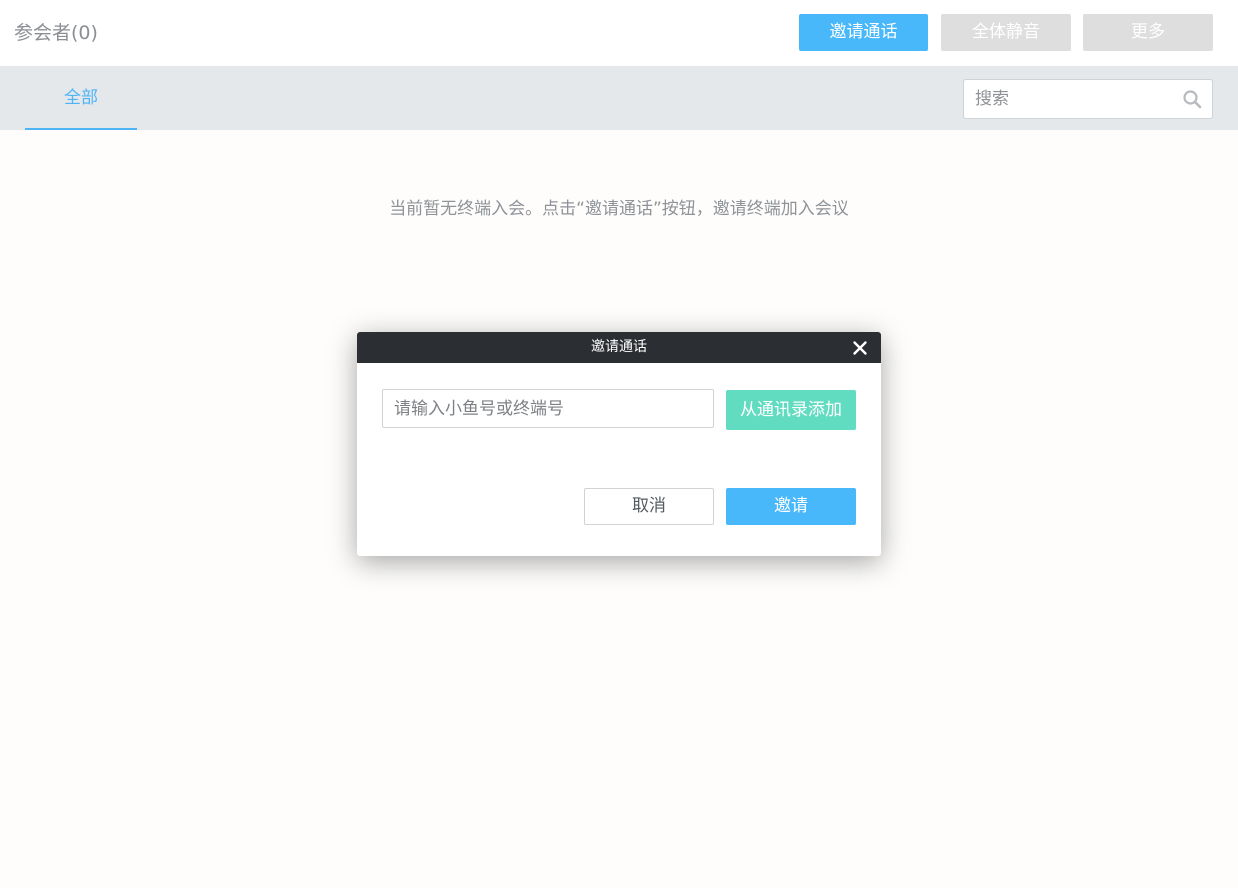 The image size is (1238, 888). I want to click on add-from-contacts-button: 从通讯录添加, so click(791, 410).